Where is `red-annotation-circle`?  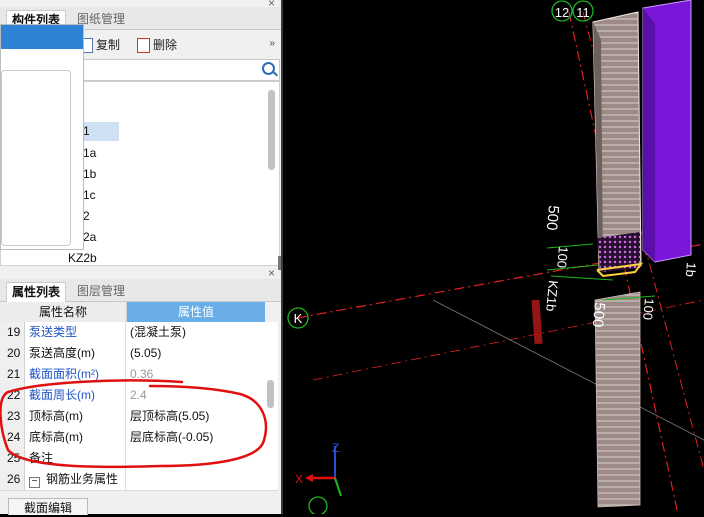 red-annotation-circle is located at coordinates (134, 424).